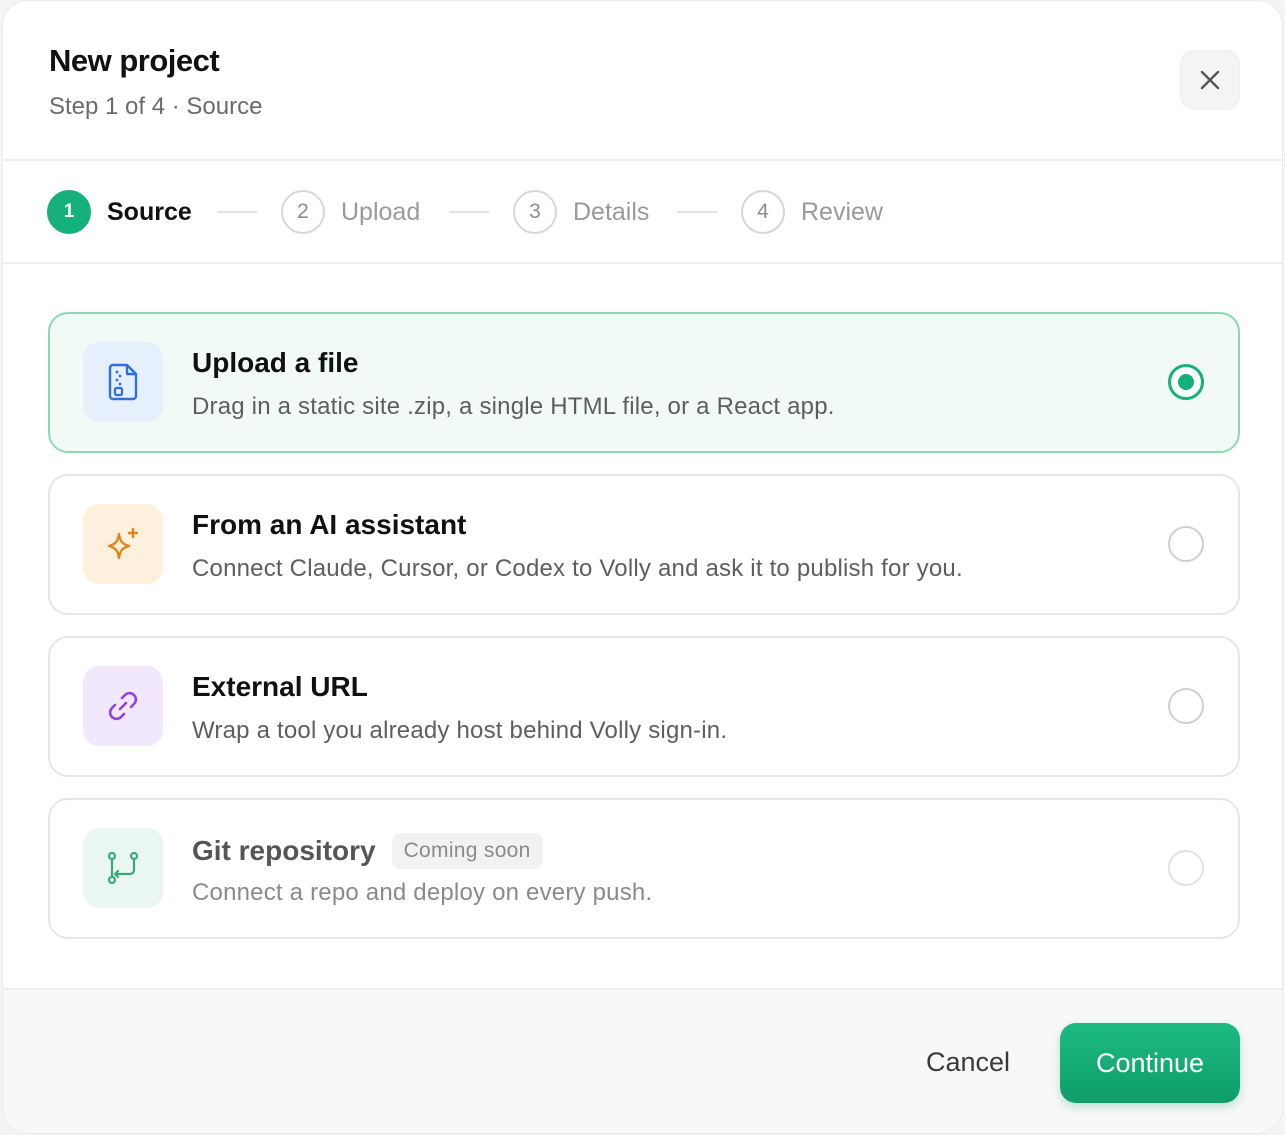  What do you see at coordinates (134, 60) in the screenshot?
I see `dialog-title: New project` at bounding box center [134, 60].